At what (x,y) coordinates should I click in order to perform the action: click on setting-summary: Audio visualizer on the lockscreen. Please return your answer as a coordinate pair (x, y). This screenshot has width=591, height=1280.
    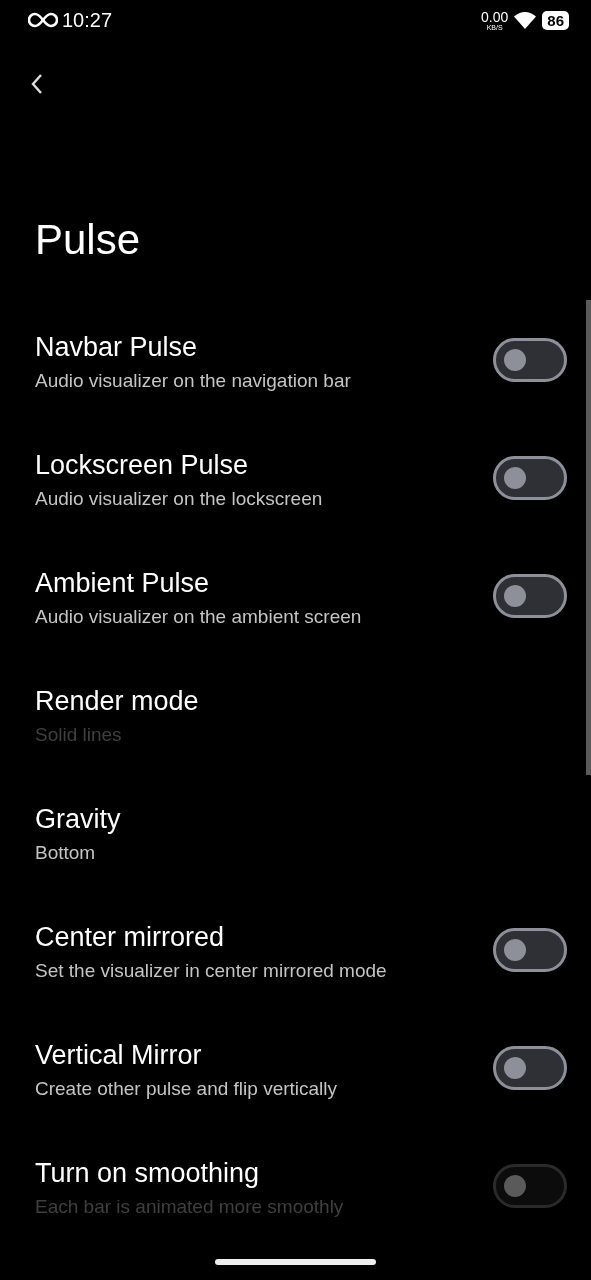
    Looking at the image, I should click on (179, 499).